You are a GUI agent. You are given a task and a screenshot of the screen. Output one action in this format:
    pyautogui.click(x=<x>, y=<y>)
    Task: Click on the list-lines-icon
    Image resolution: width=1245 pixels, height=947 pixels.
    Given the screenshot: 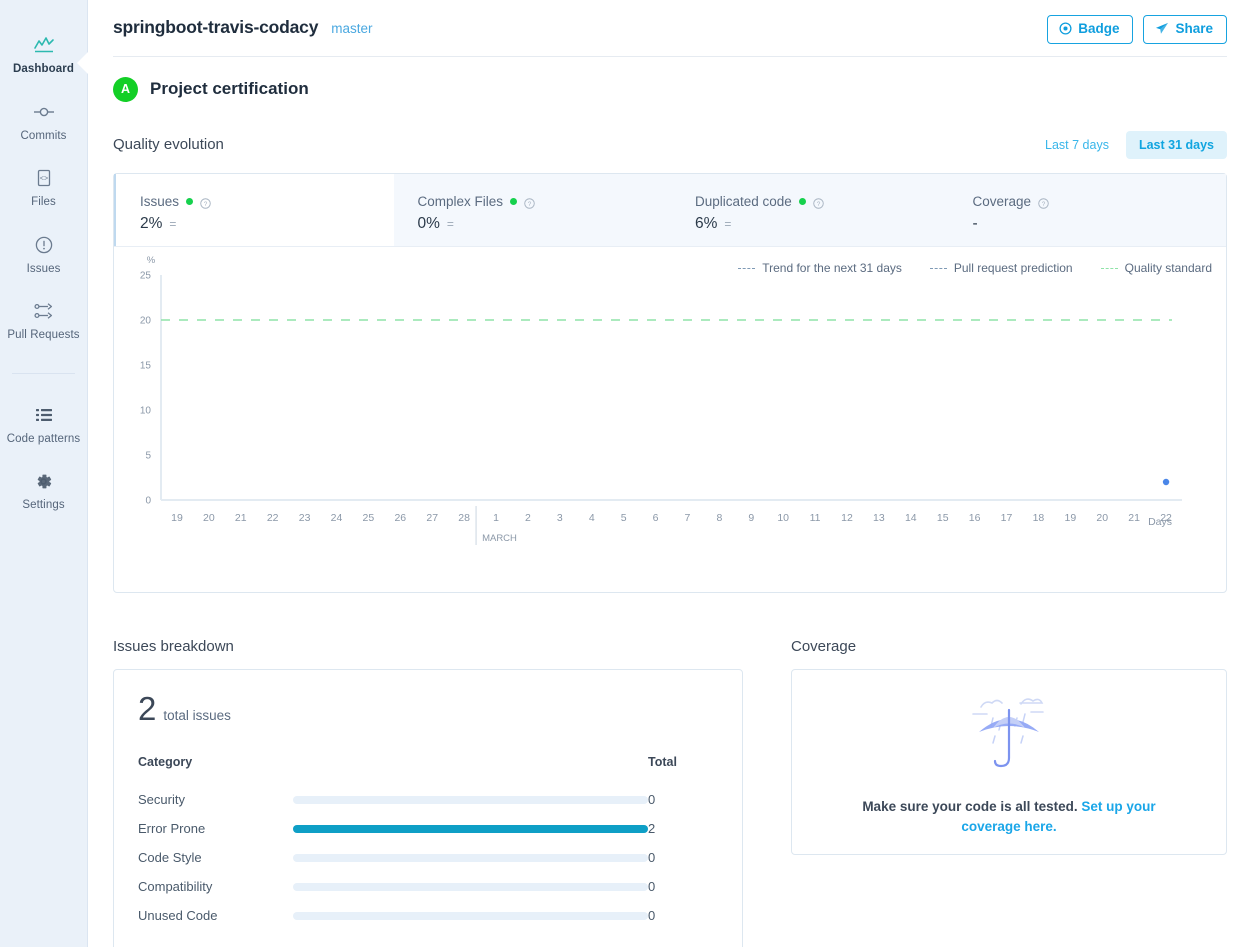 What is the action you would take?
    pyautogui.click(x=44, y=415)
    